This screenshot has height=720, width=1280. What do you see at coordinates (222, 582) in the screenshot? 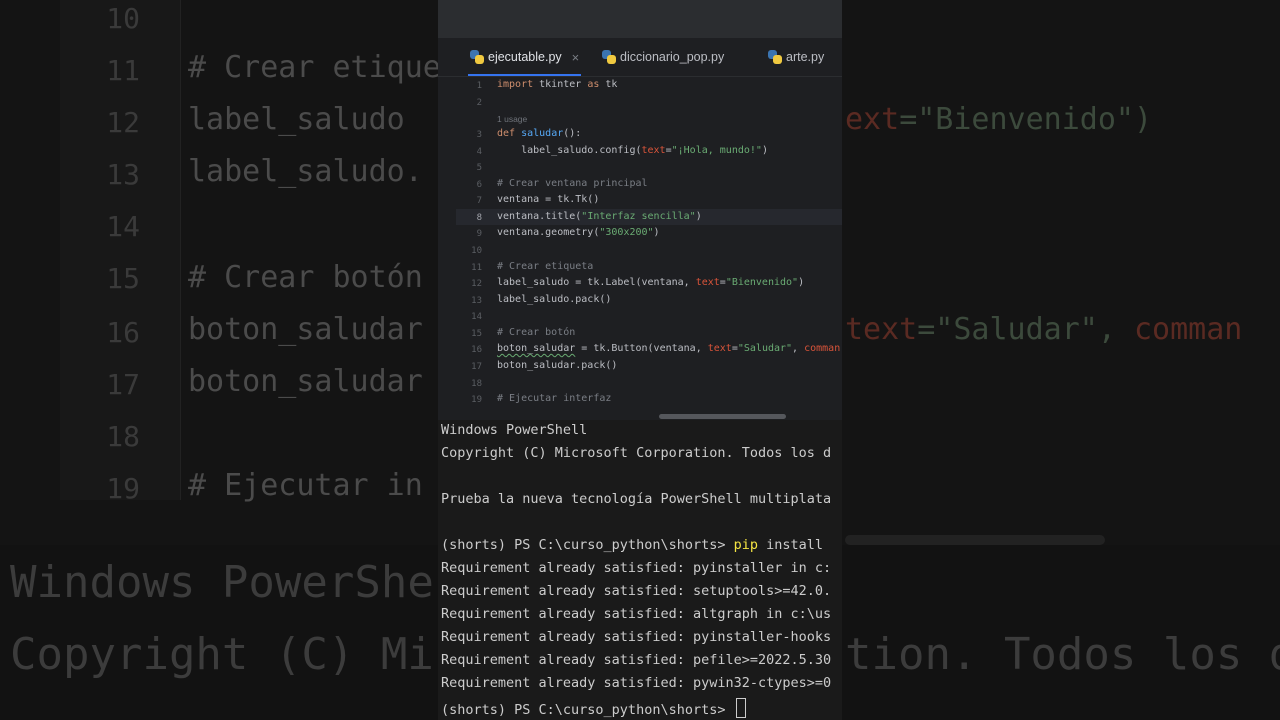
I see `bg-terminal-line: Windows PowerShe` at bounding box center [222, 582].